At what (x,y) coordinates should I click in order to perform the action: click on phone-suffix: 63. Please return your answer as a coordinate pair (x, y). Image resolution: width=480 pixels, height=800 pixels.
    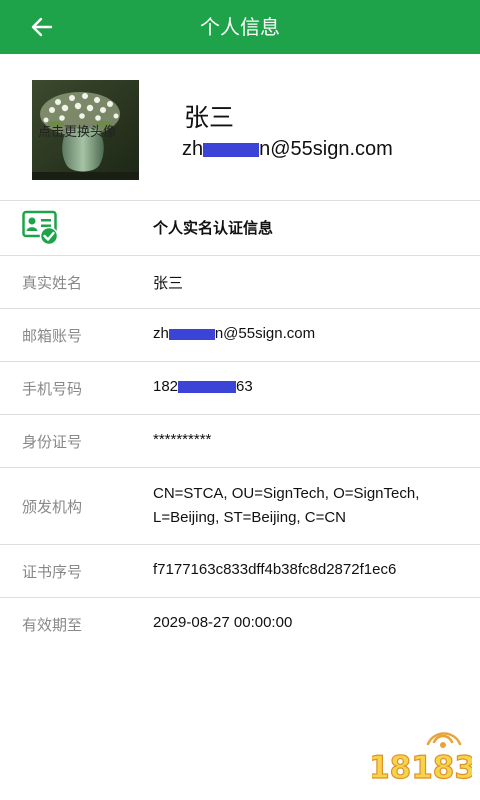
    Looking at the image, I should click on (244, 386).